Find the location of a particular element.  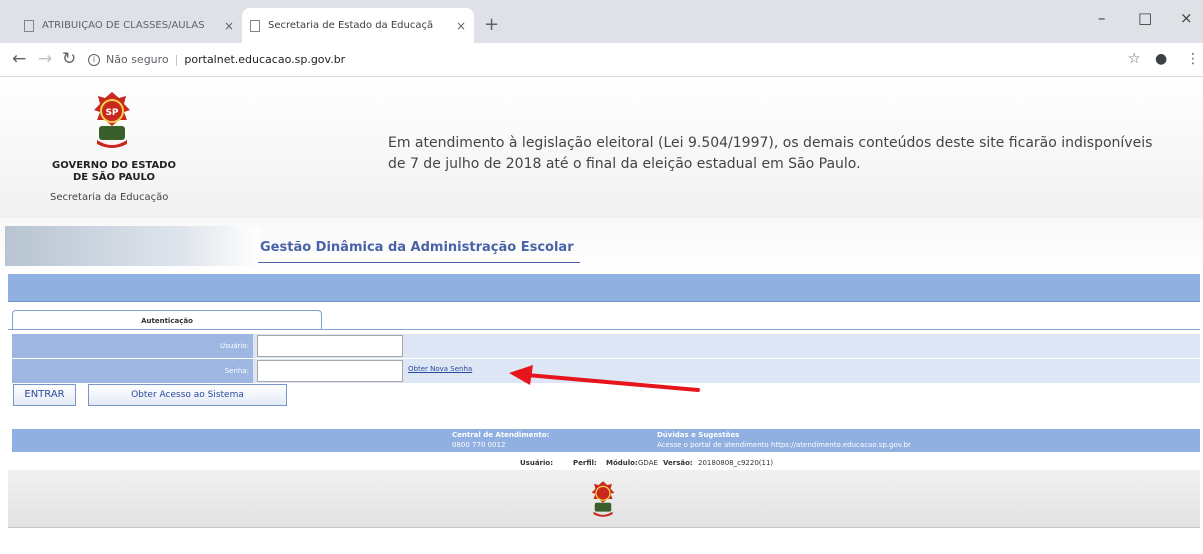

svg-text: SP is located at coordinates (111, 113).